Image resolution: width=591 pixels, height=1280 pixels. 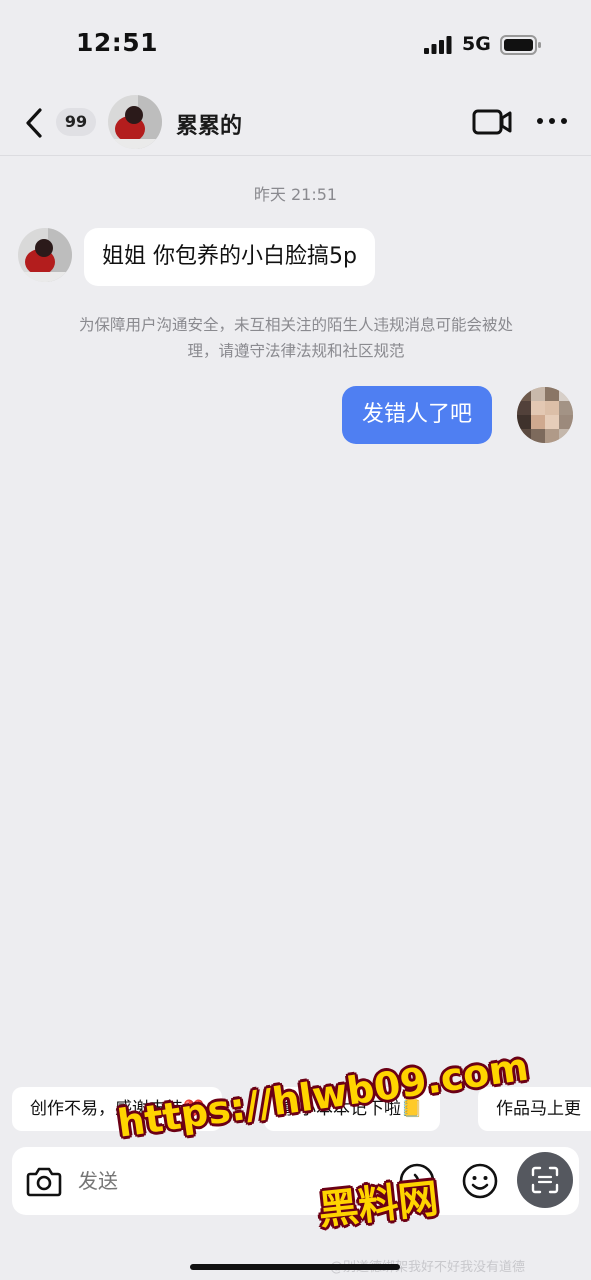 I want to click on emoji-icon, so click(x=480, y=1181).